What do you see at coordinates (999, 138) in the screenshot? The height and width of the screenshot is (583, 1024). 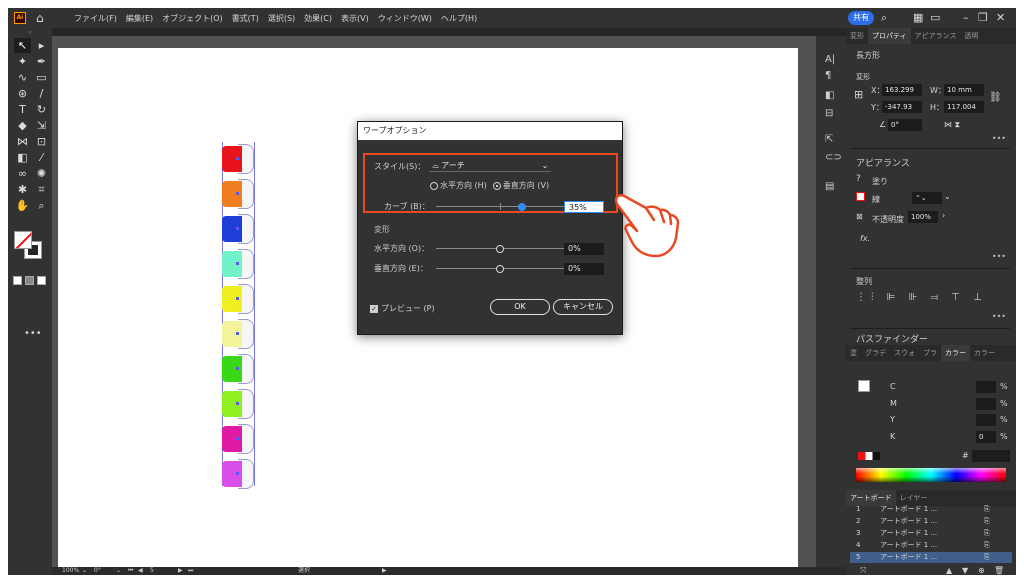 I see `transform-more-icon: •••` at bounding box center [999, 138].